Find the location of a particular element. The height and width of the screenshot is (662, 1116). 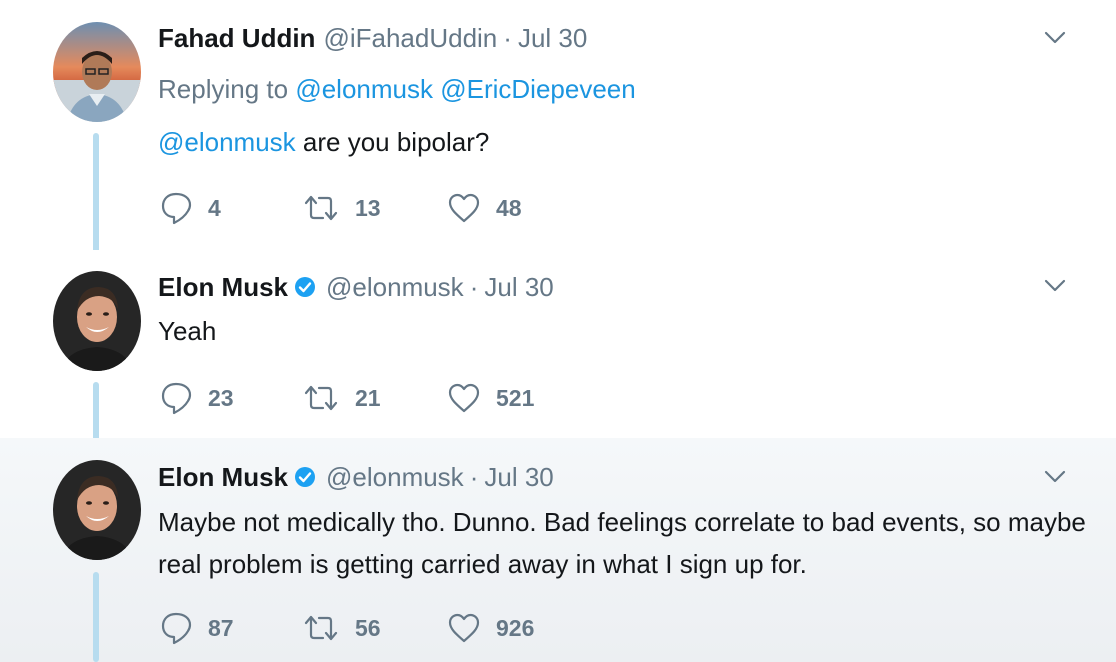

like-count: 926 is located at coordinates (515, 627).